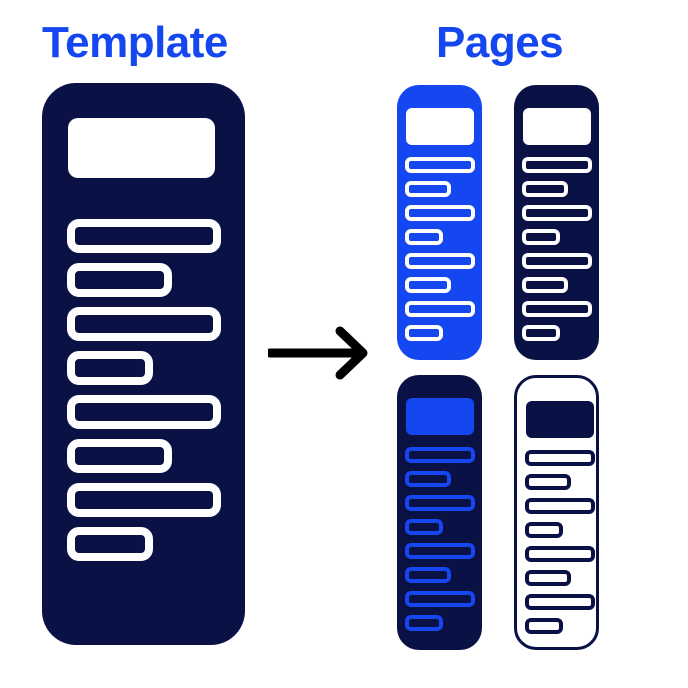 This screenshot has width=688, height=688. Describe the element at coordinates (556, 222) in the screenshot. I see `page-card-navy` at that location.